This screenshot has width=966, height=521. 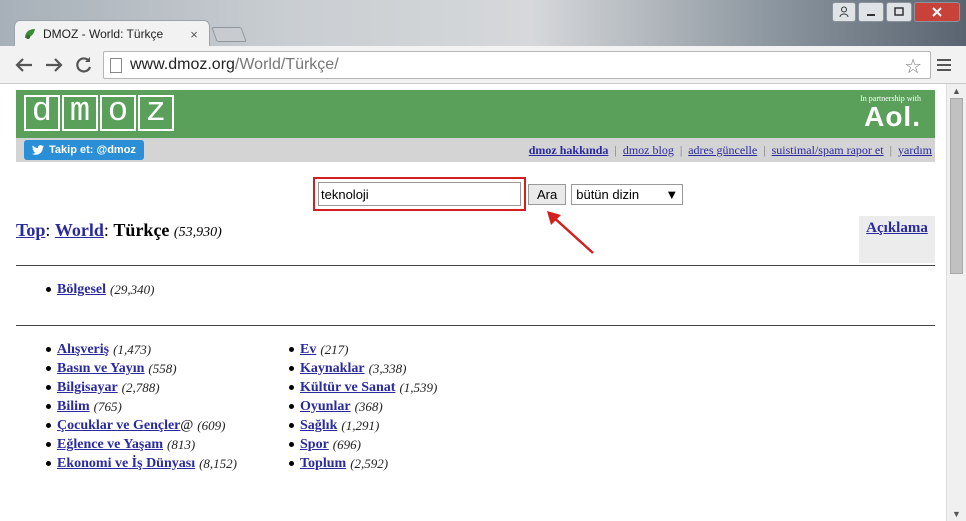 I want to click on browser-tab: DMOZ - World: Türkçe ×, so click(x=112, y=33).